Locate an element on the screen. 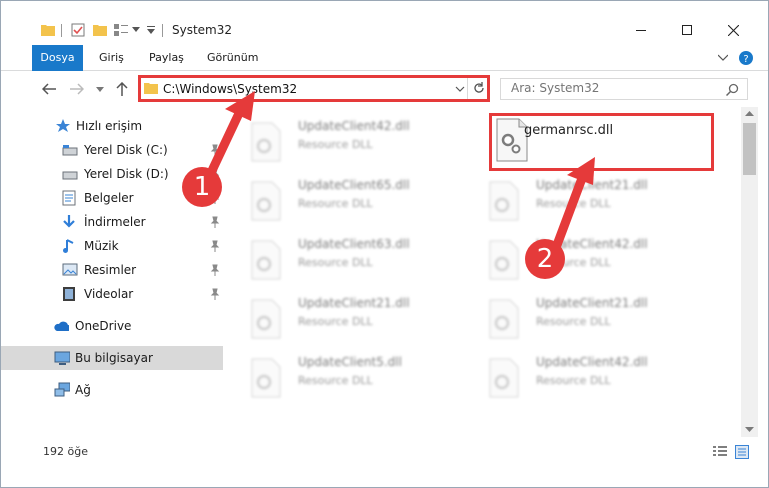 This screenshot has height=488, width=769. file-name: UpdateClient5.dll is located at coordinates (350, 362).